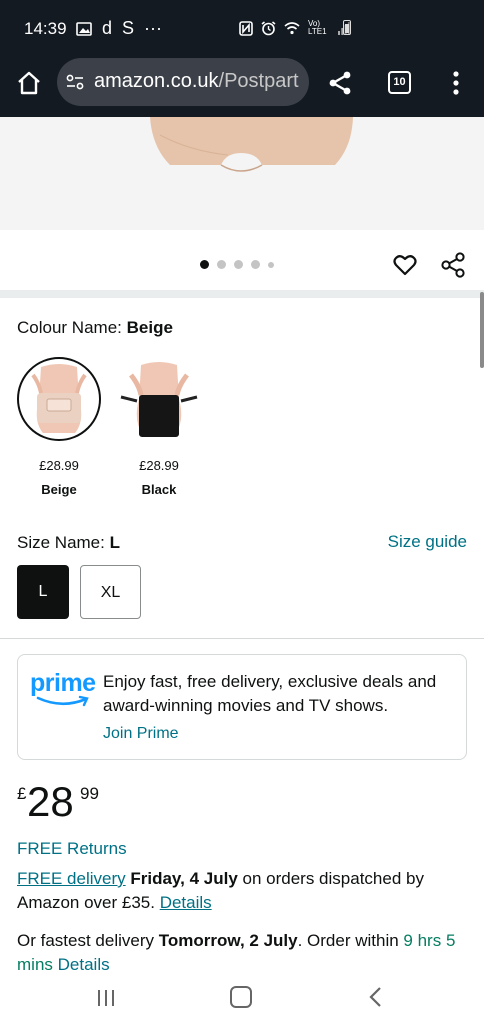 The image size is (484, 1024). What do you see at coordinates (69, 327) in the screenshot?
I see `colour-label-text: Colour Name:` at bounding box center [69, 327].